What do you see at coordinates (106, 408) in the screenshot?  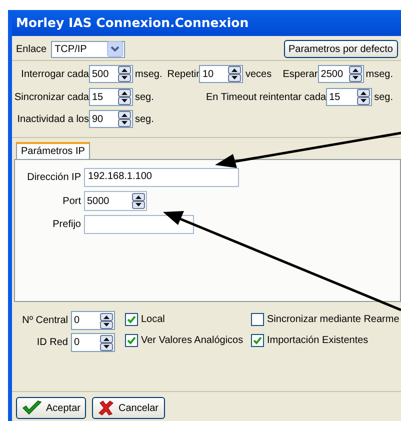 I see `cross-icon` at bounding box center [106, 408].